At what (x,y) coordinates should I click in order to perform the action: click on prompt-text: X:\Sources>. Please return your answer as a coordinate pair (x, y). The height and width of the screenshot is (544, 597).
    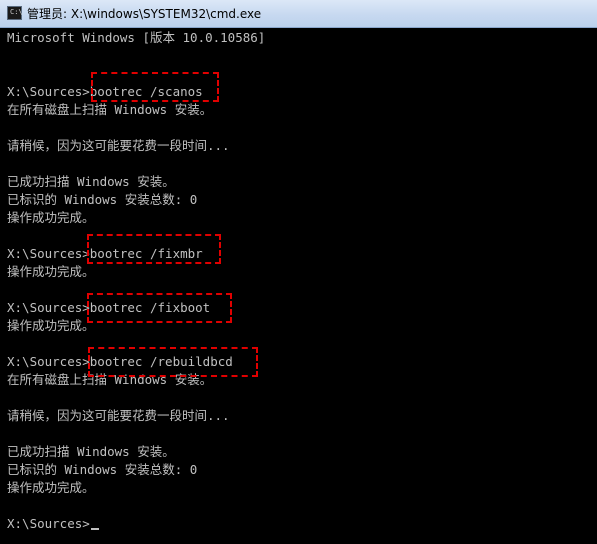
    Looking at the image, I should click on (48, 523).